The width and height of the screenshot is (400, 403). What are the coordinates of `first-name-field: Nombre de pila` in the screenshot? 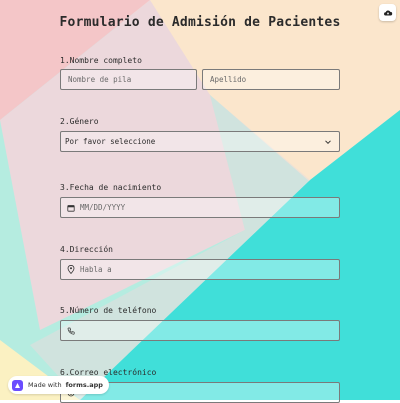 It's located at (128, 79).